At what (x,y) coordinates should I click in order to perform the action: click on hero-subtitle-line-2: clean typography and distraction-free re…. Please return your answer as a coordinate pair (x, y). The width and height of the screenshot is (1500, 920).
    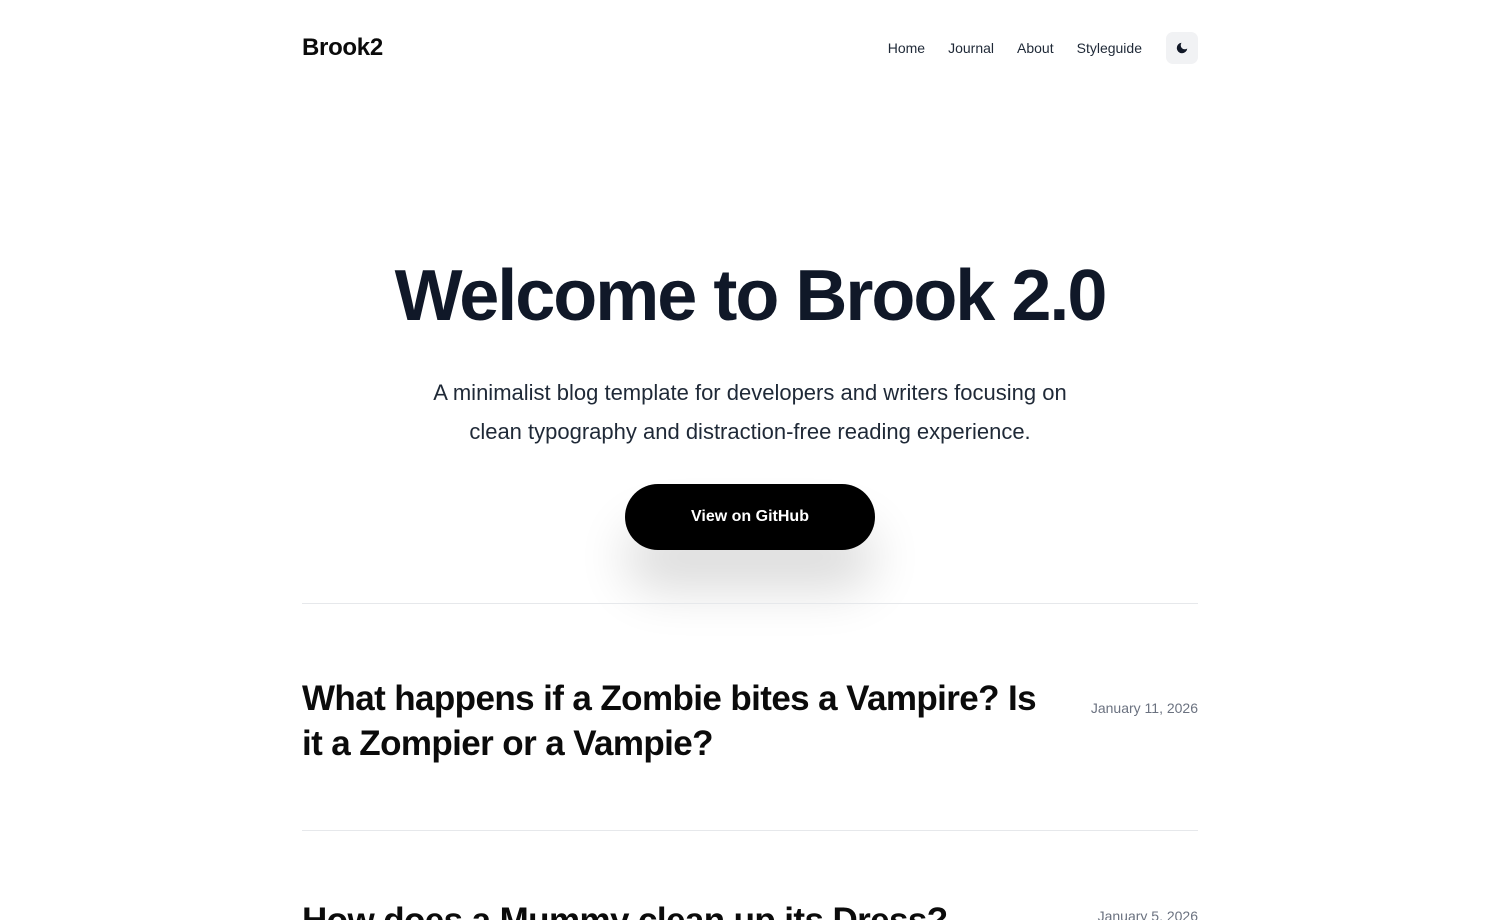
    Looking at the image, I should click on (750, 431).